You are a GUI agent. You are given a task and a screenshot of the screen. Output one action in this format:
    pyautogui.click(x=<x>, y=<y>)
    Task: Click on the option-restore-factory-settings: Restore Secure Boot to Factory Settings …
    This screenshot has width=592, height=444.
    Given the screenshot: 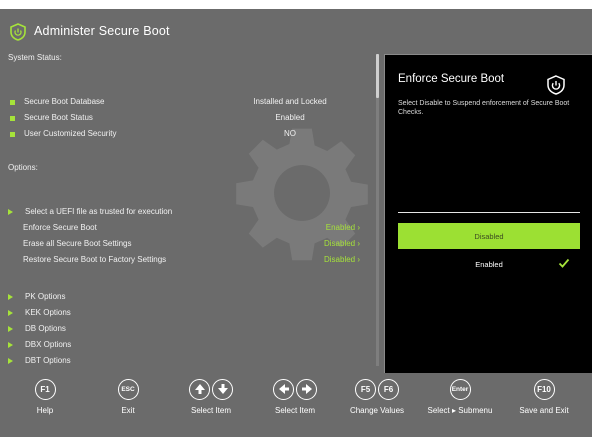 What is the action you would take?
    pyautogui.click(x=186, y=261)
    